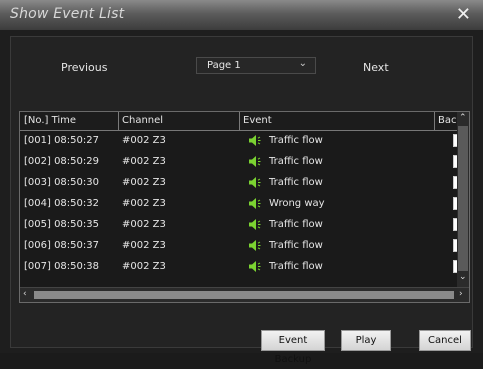  What do you see at coordinates (61, 224) in the screenshot?
I see `row-time: [005] 08:50:35` at bounding box center [61, 224].